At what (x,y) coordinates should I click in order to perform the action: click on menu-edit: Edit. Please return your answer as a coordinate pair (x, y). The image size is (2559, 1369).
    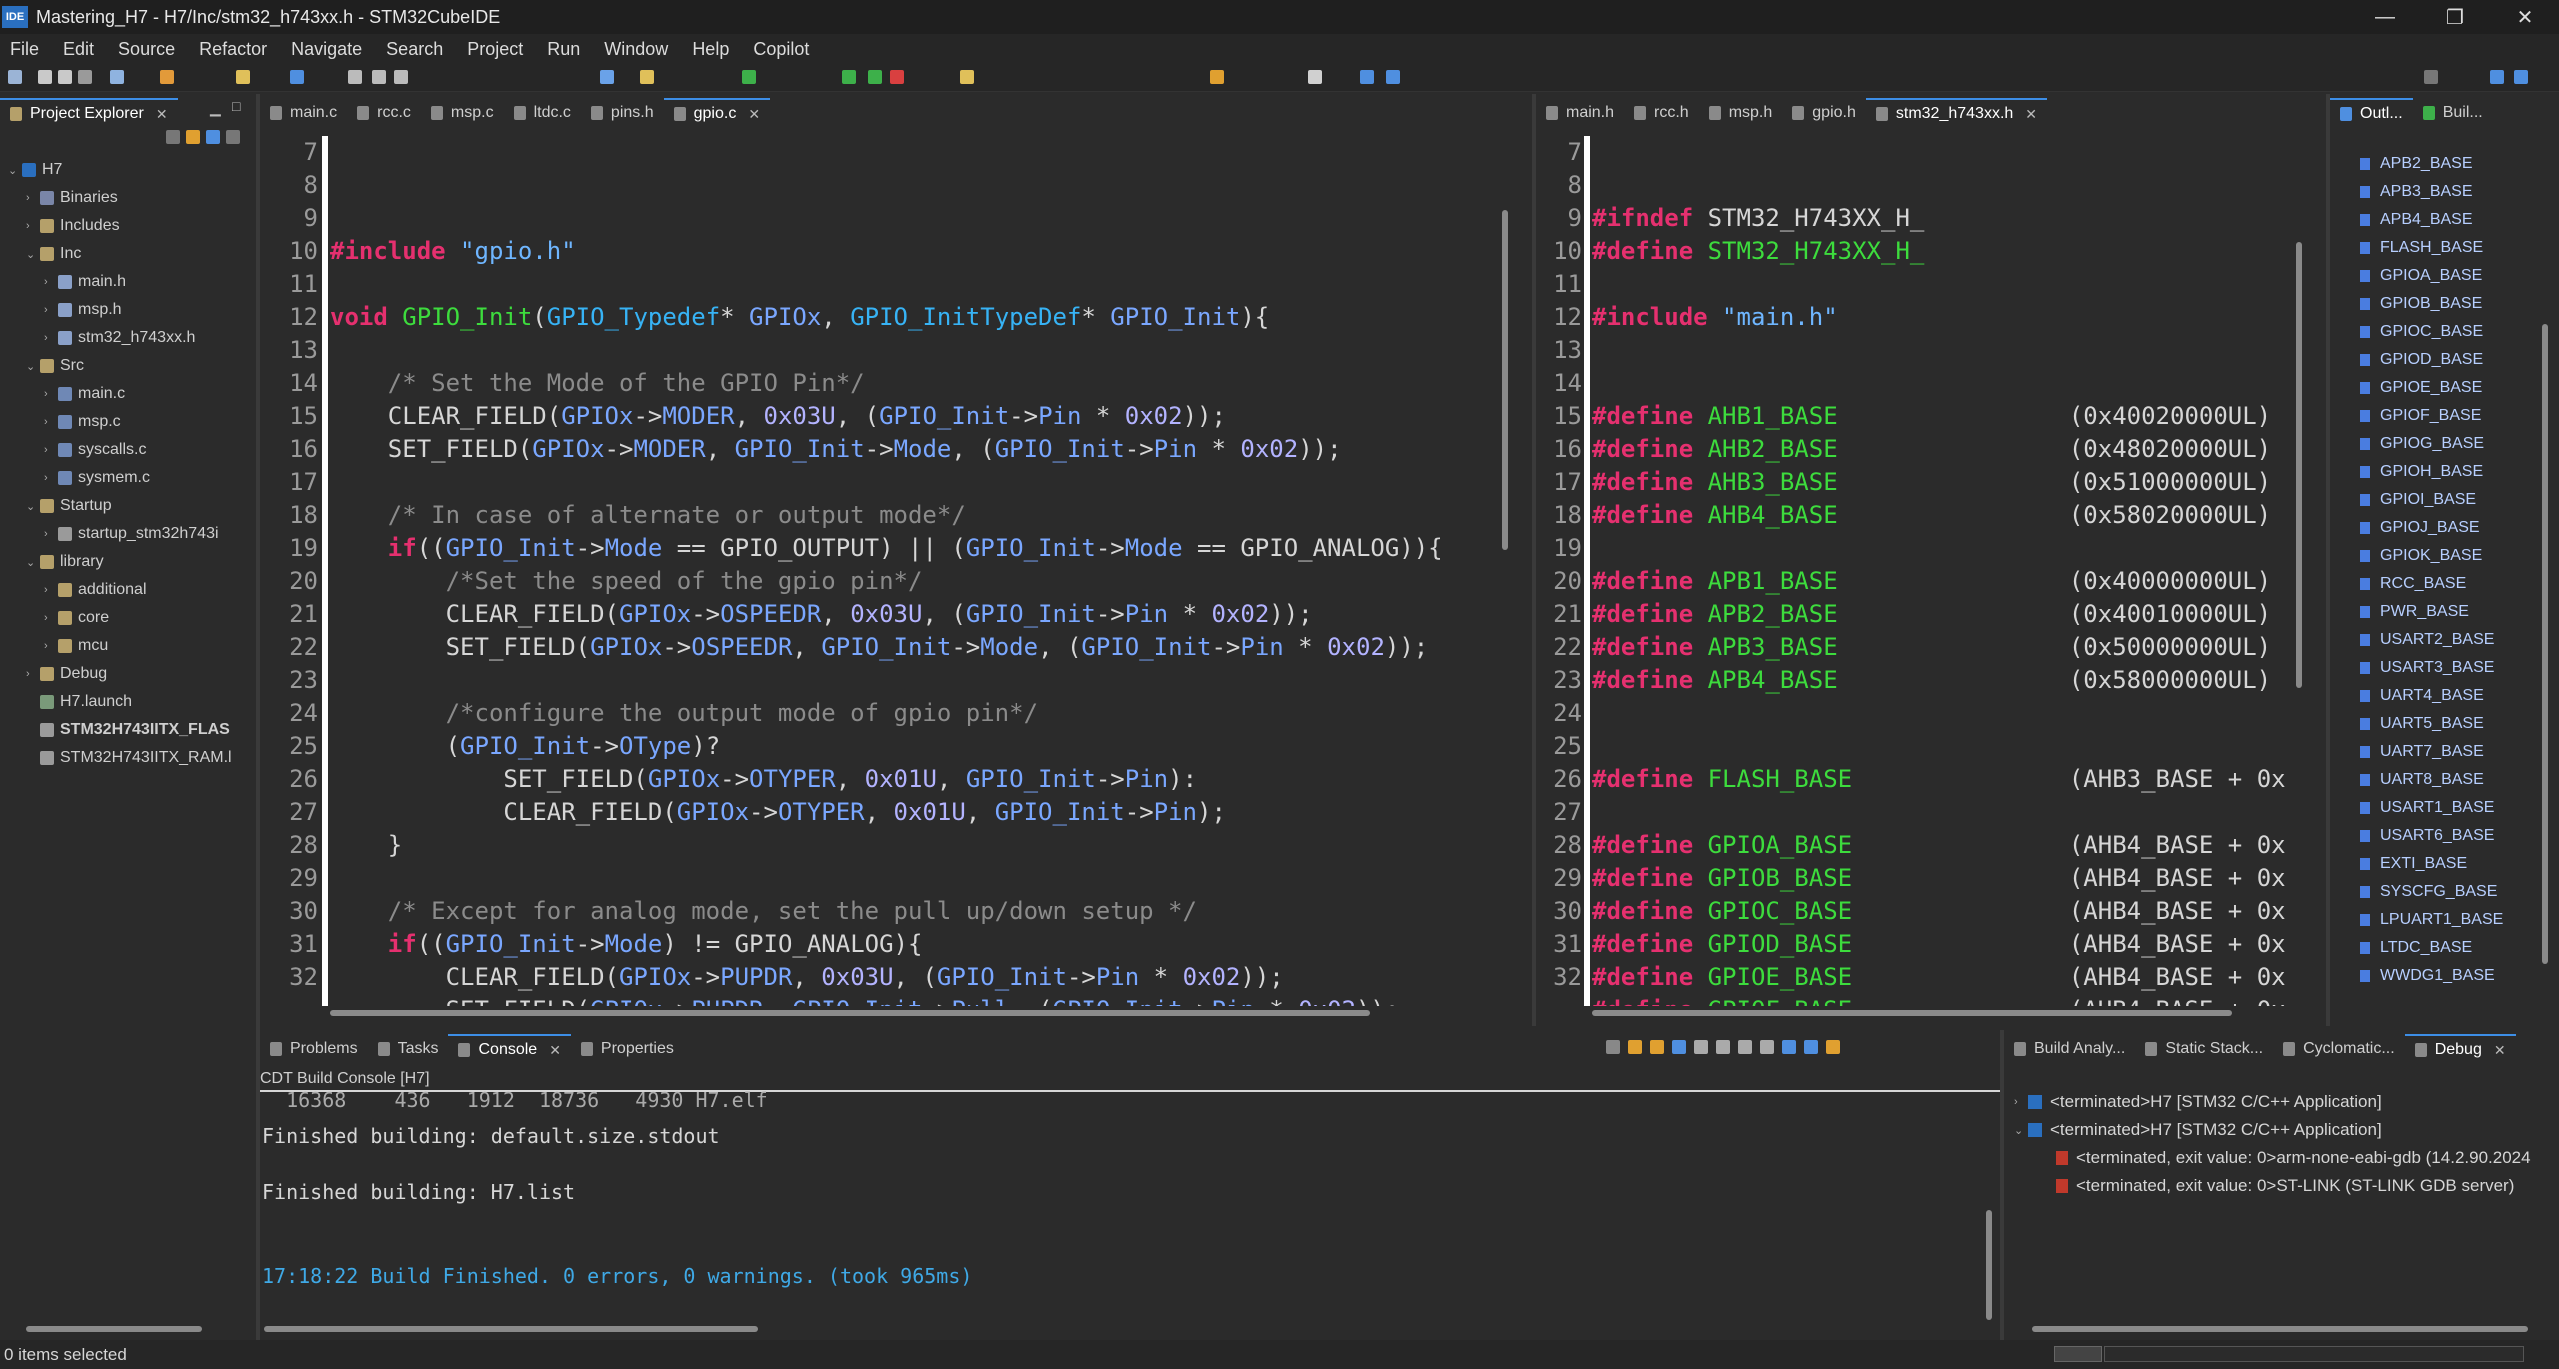
    Looking at the image, I should click on (80, 49).